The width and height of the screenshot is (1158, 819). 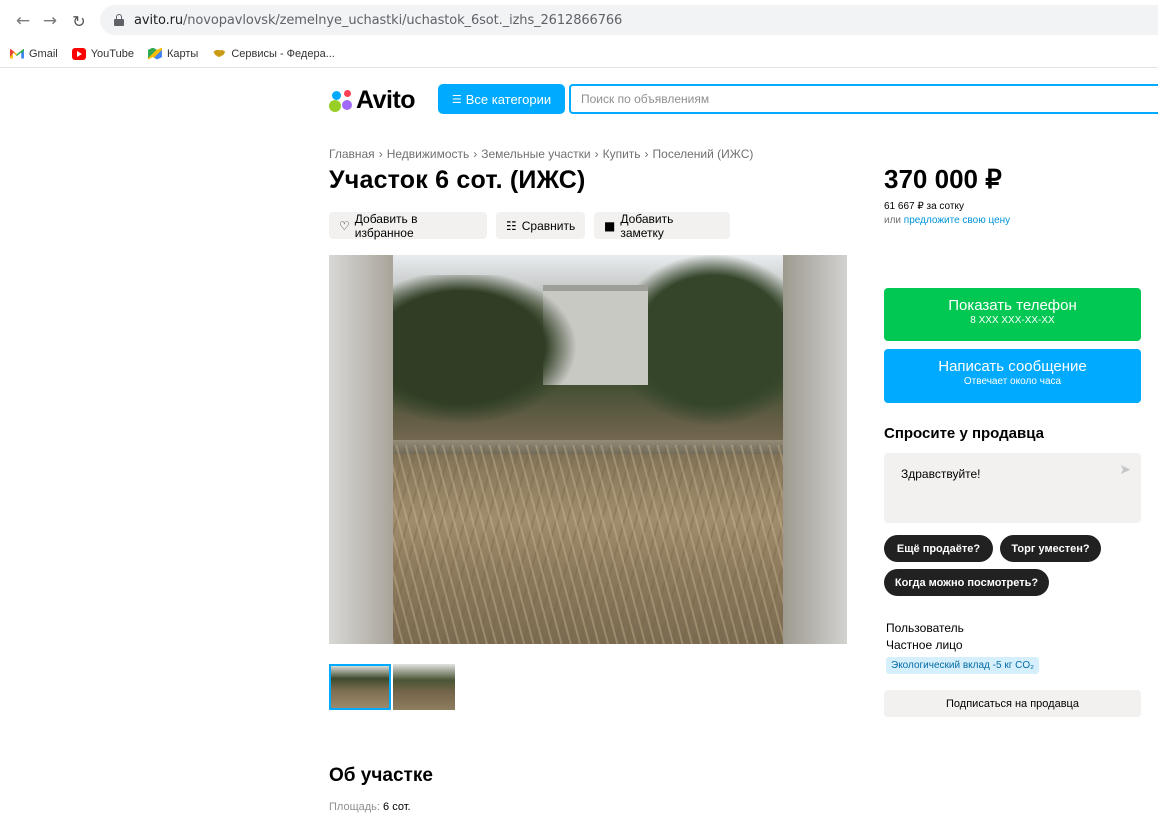 I want to click on reload-icon: ↻, so click(x=79, y=21).